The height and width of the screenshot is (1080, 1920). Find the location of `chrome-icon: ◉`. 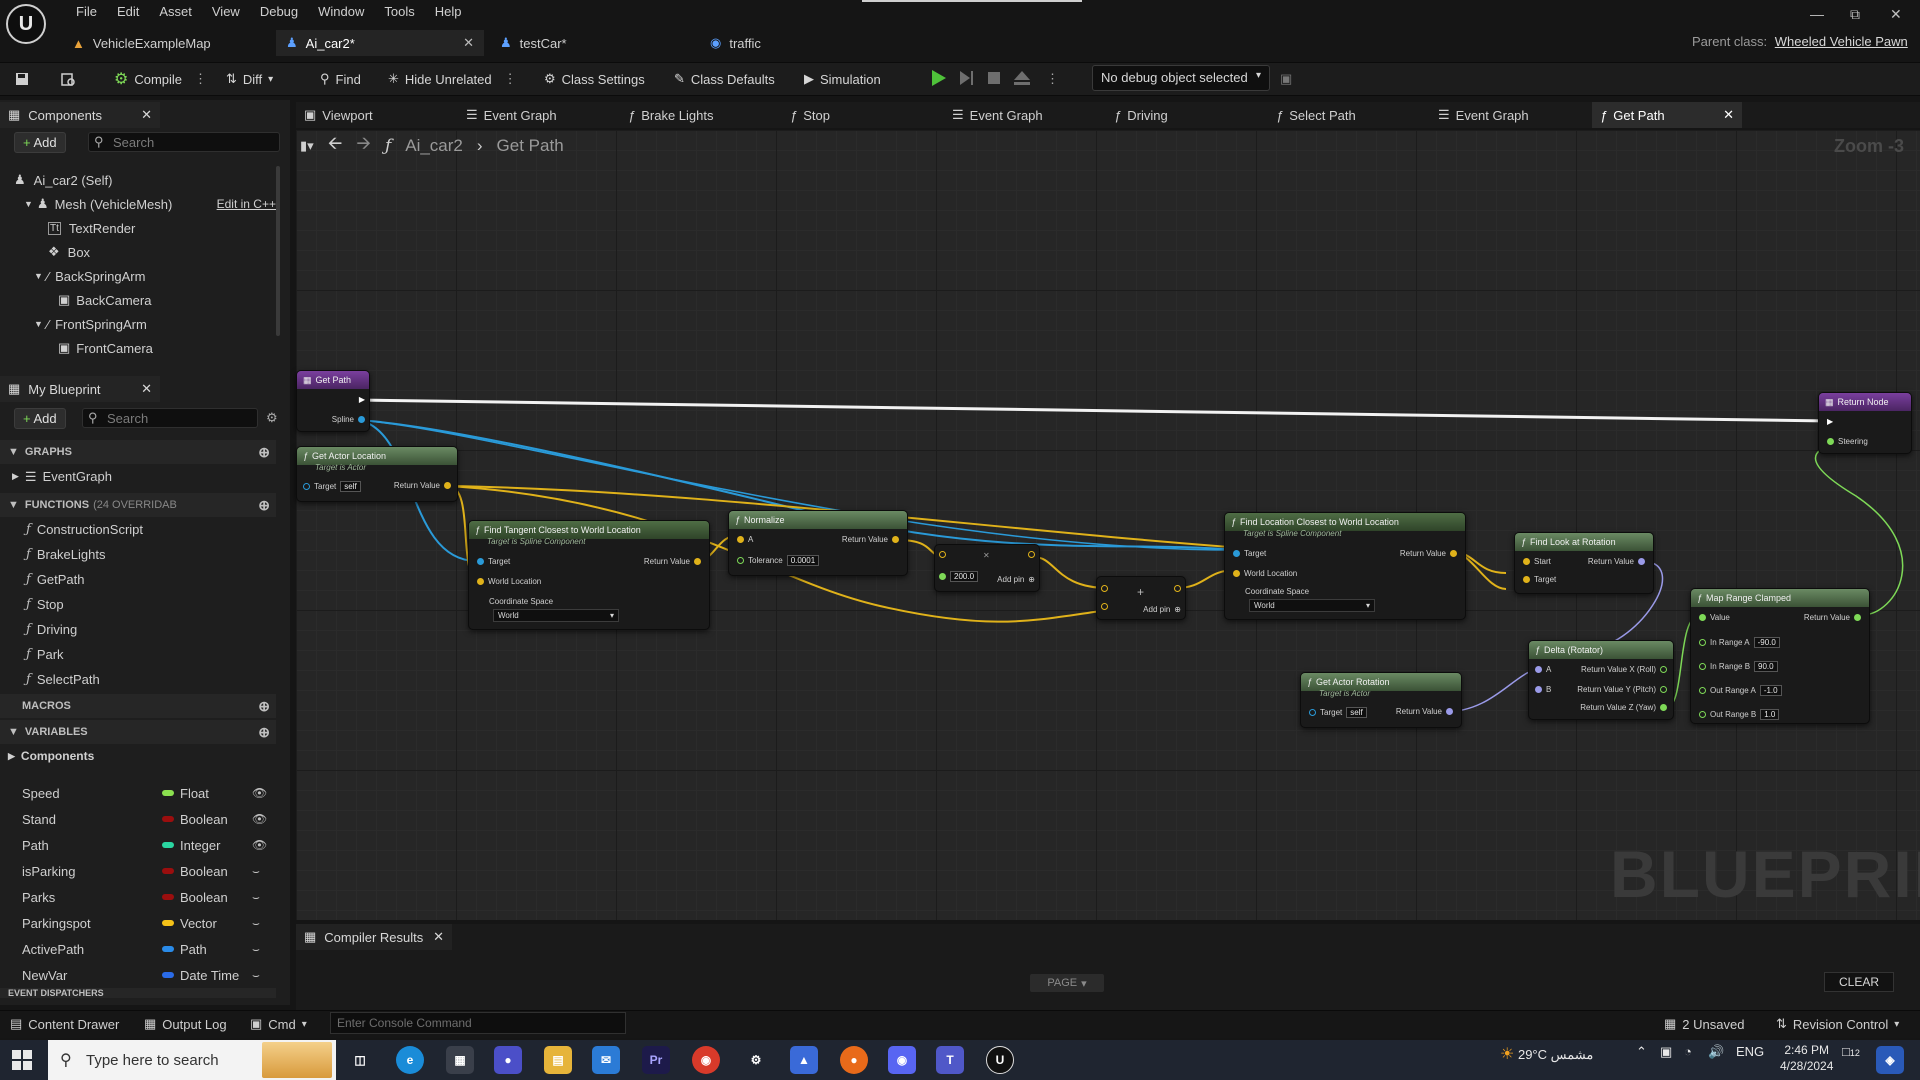

chrome-icon: ◉ is located at coordinates (706, 1060).